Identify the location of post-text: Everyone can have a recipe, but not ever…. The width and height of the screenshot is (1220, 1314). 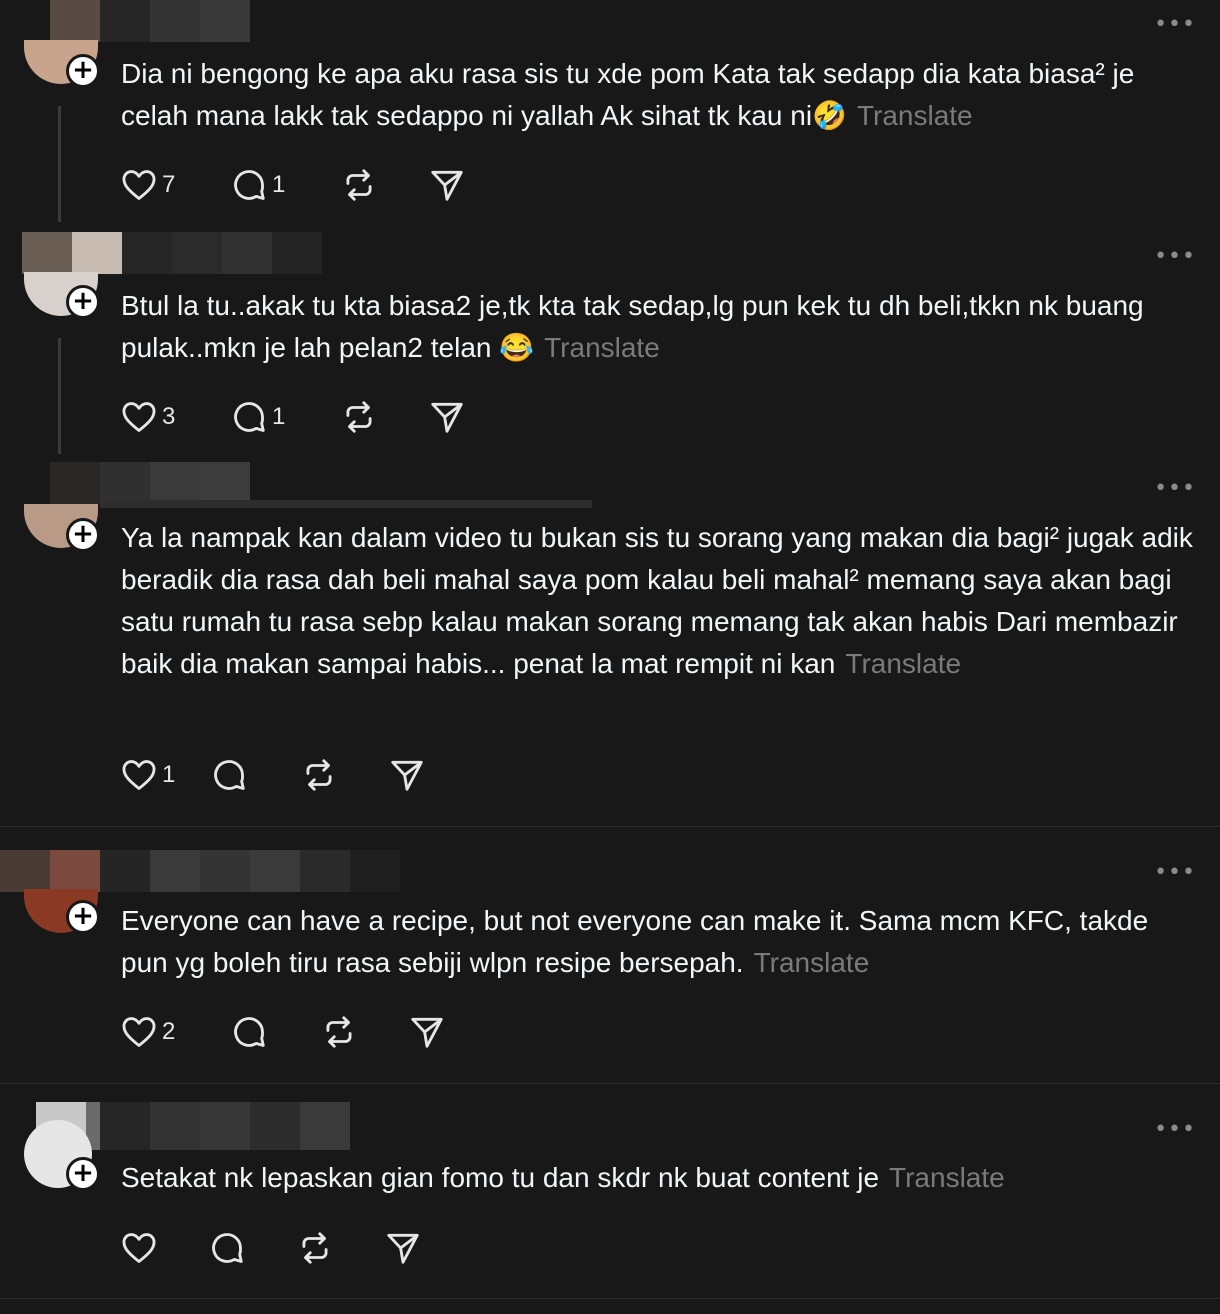
(661, 942).